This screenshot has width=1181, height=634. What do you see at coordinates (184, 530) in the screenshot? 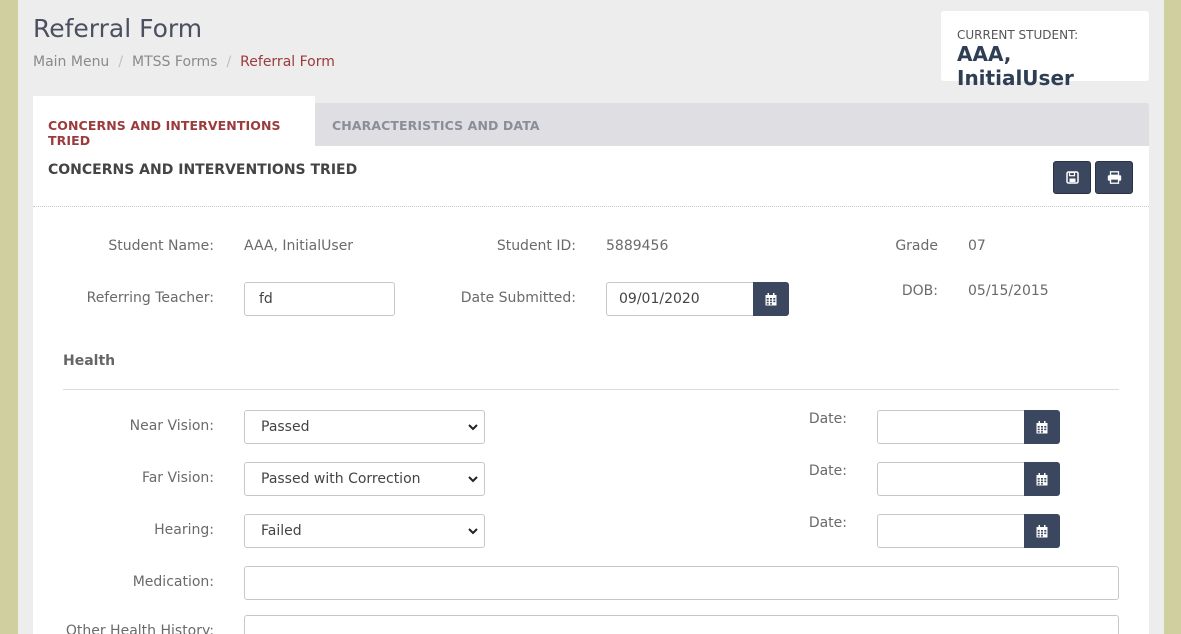
I see `hearing-label: Hearing:` at bounding box center [184, 530].